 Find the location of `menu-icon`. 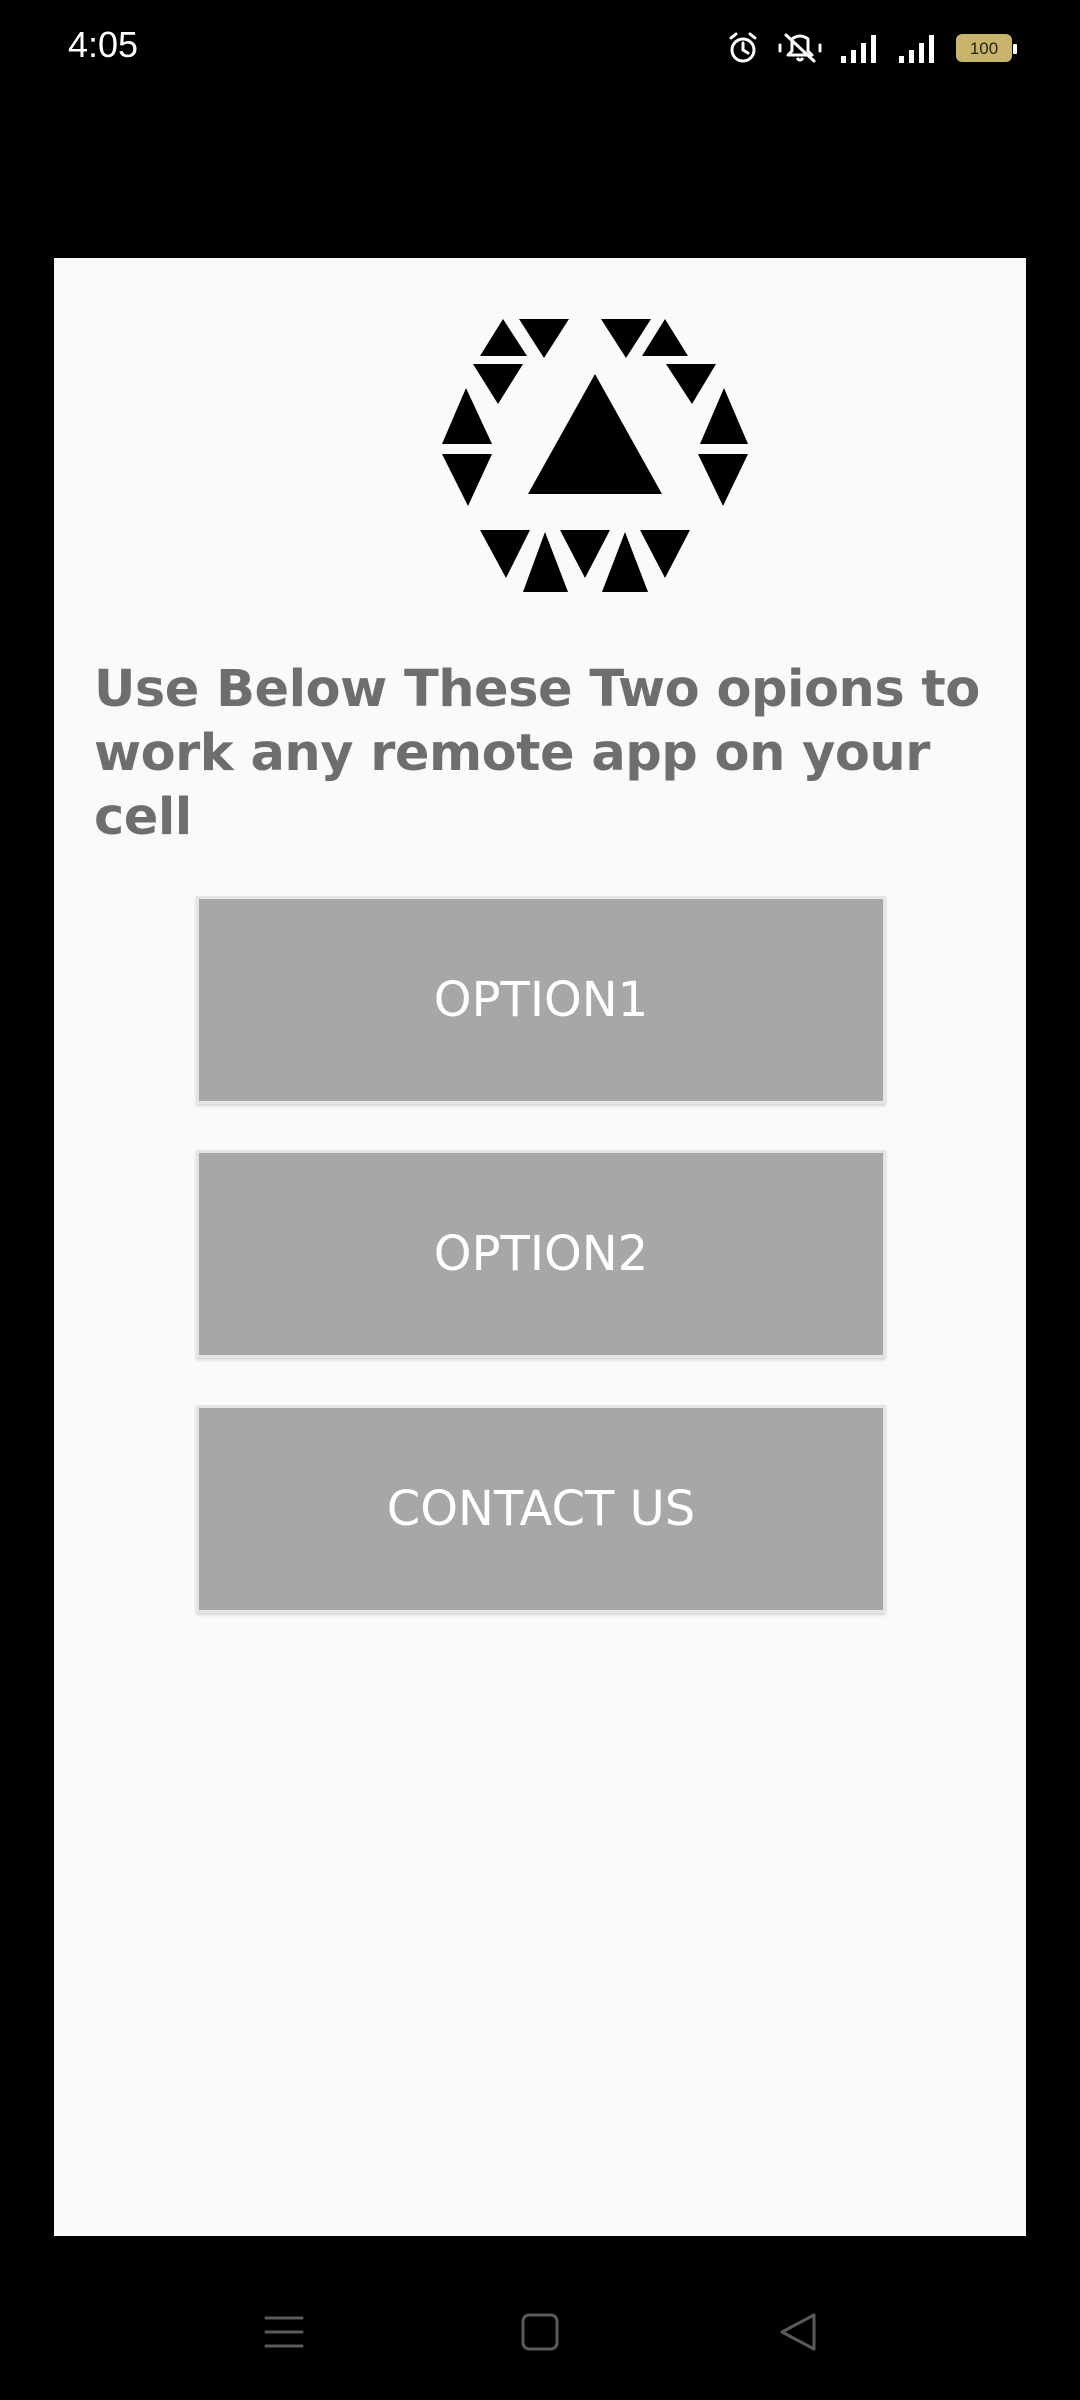

menu-icon is located at coordinates (284, 2332).